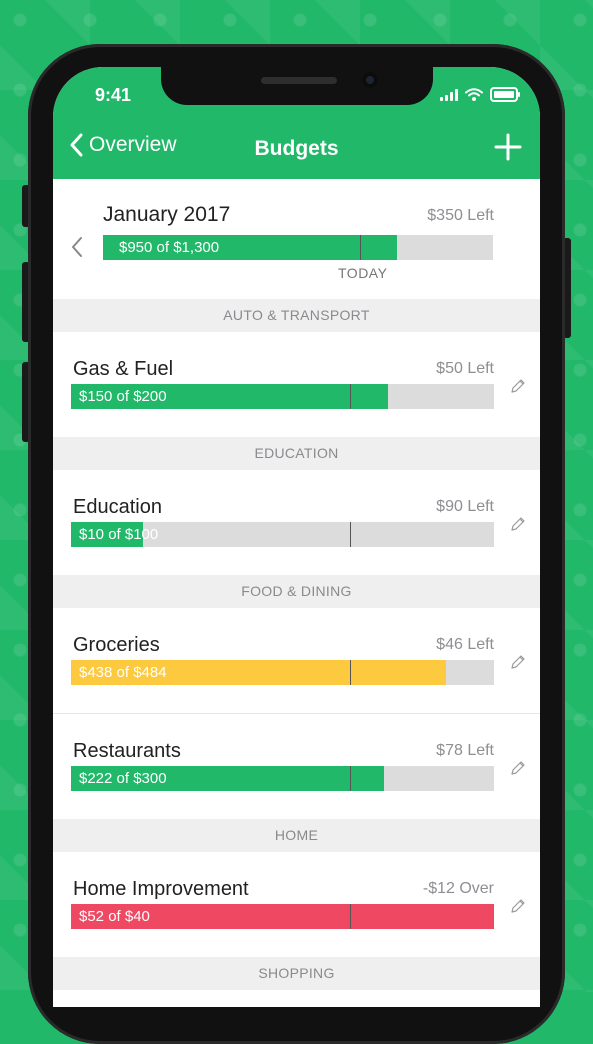 This screenshot has height=1044, width=593. Describe the element at coordinates (123, 778) in the screenshot. I see `budget-progress-label: $222 of $300` at that location.